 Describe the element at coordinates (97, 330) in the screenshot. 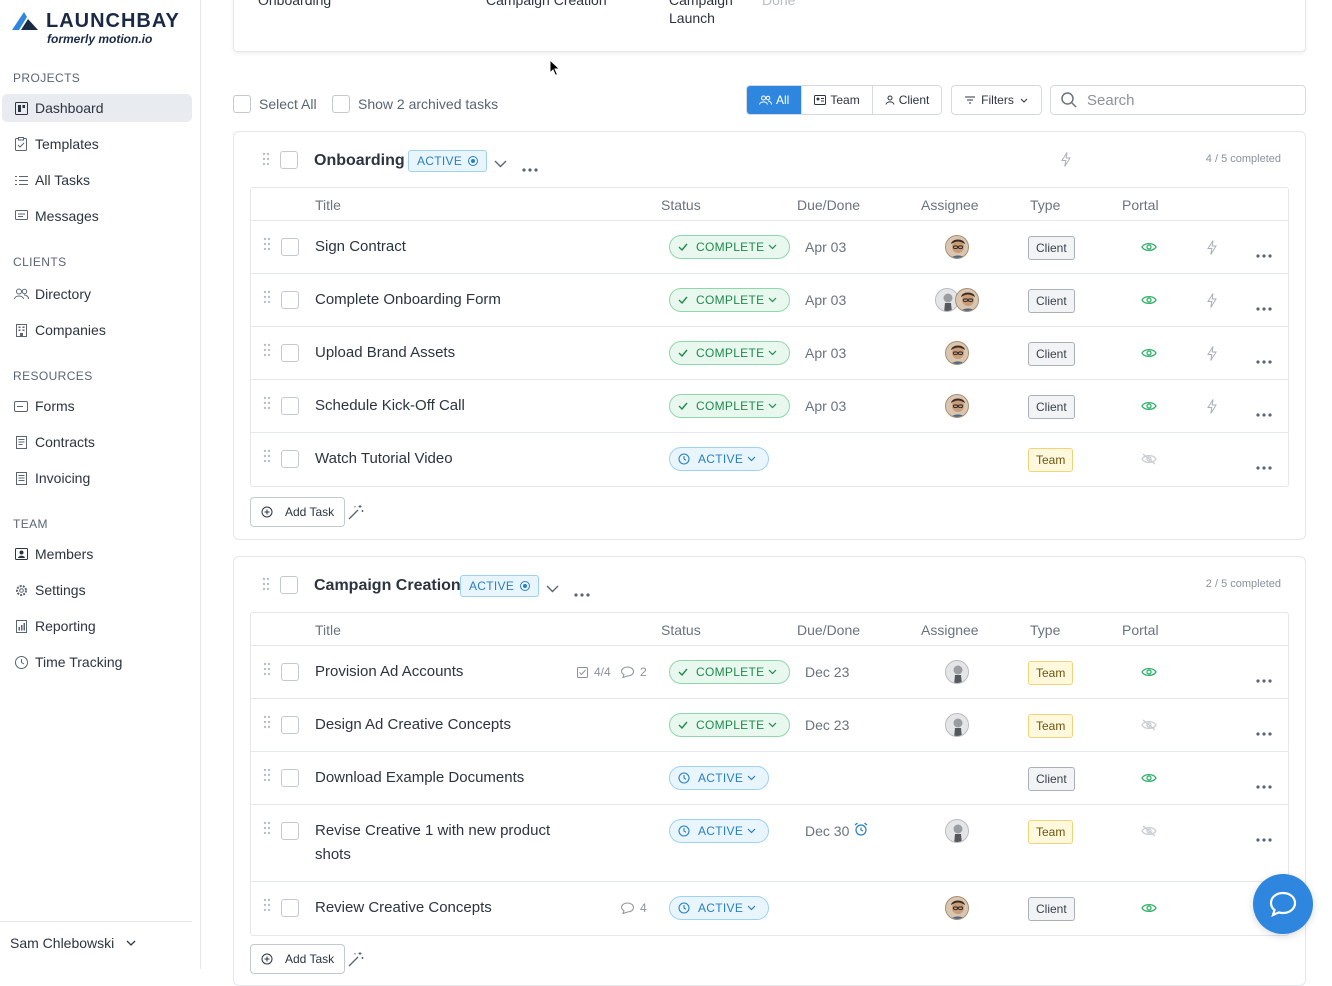

I see `sidebar-item-companies: Companies` at that location.